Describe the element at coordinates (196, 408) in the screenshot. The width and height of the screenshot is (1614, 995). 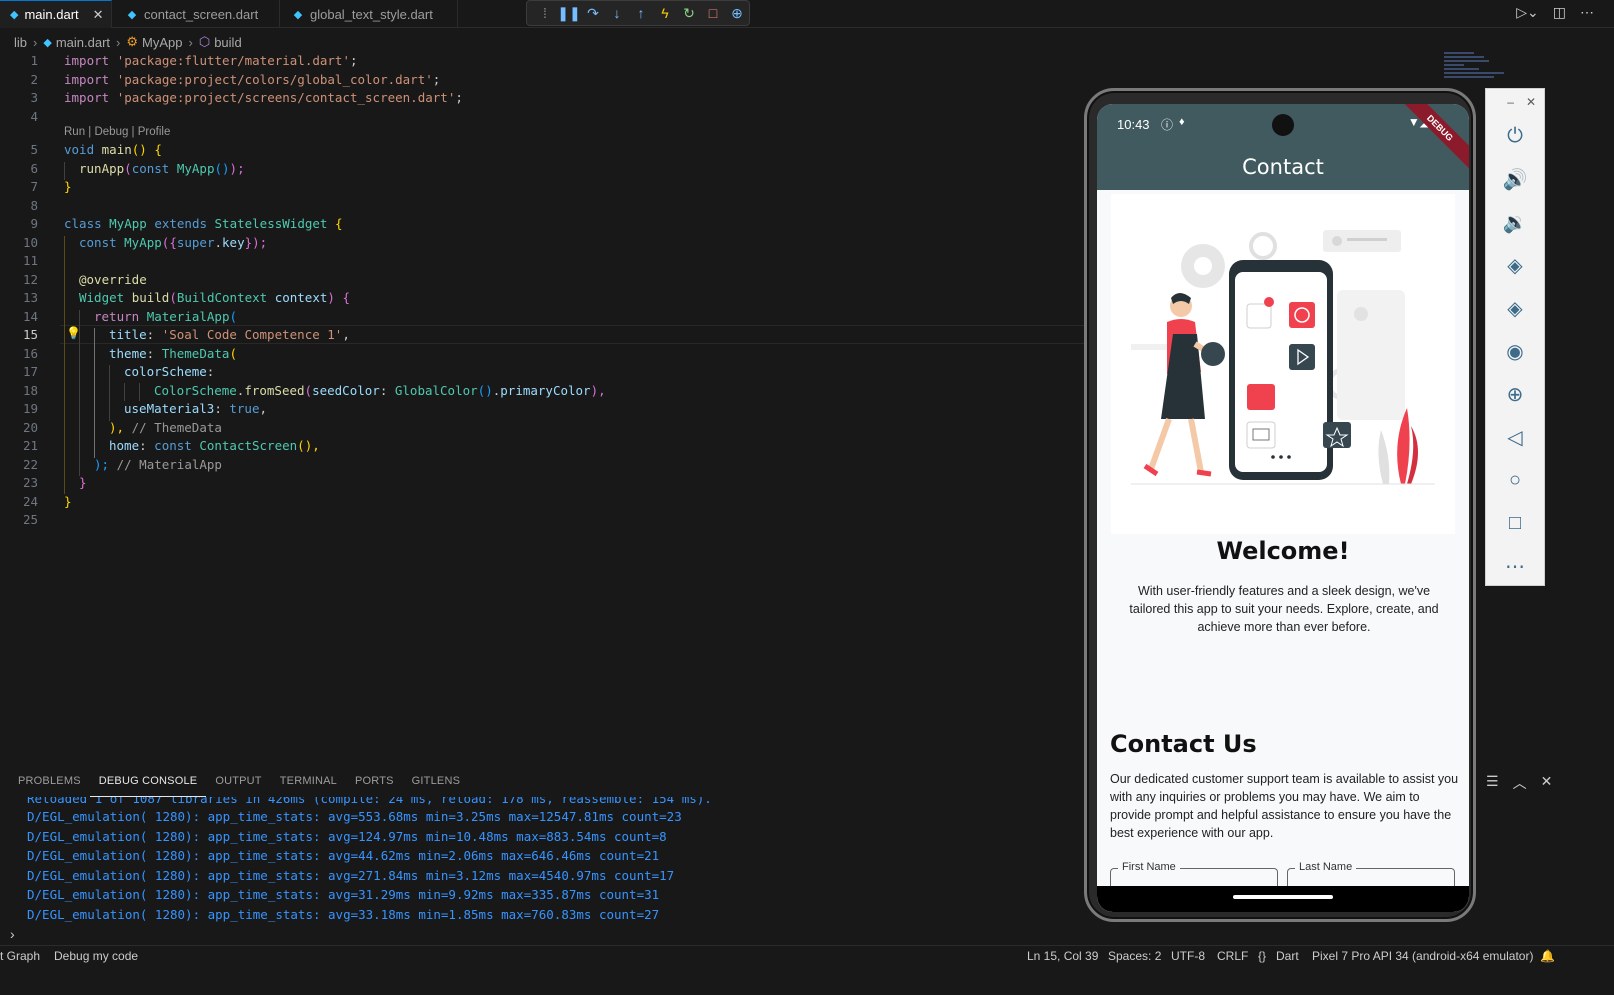
I see `code-line-19: useMaterial3: true,` at that location.